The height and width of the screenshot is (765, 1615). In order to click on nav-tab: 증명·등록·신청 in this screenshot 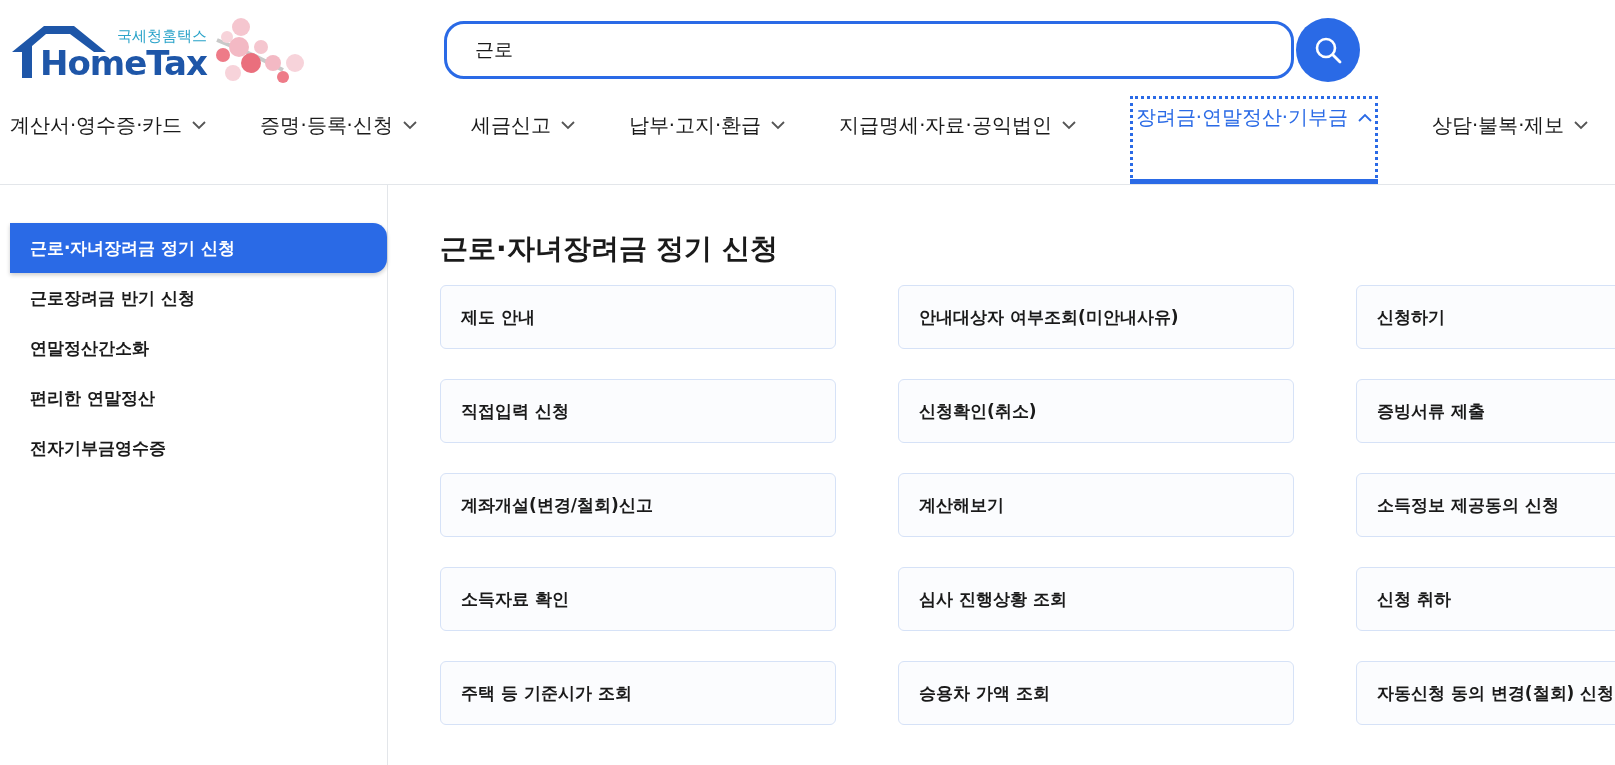, I will do `click(338, 142)`.